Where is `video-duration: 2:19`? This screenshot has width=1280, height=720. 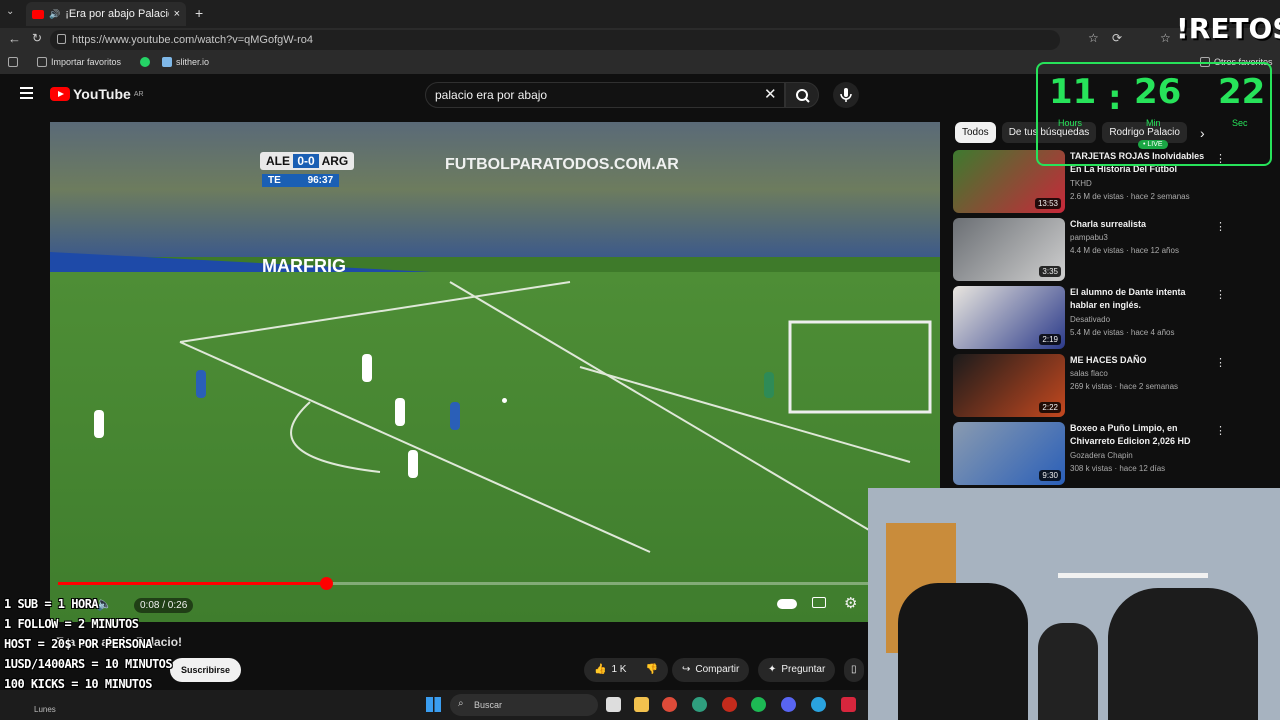 video-duration: 2:19 is located at coordinates (1050, 339).